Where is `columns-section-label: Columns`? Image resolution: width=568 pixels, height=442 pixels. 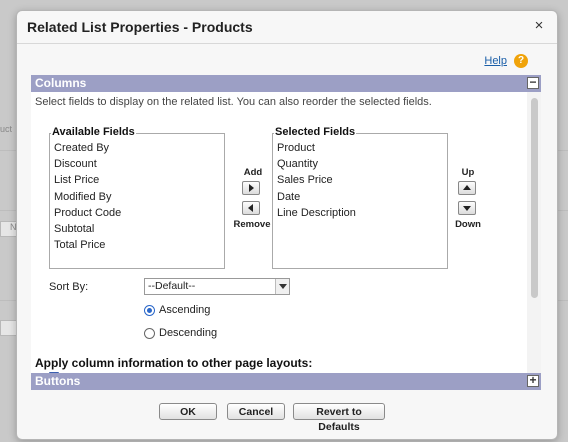 columns-section-label: Columns is located at coordinates (61, 83).